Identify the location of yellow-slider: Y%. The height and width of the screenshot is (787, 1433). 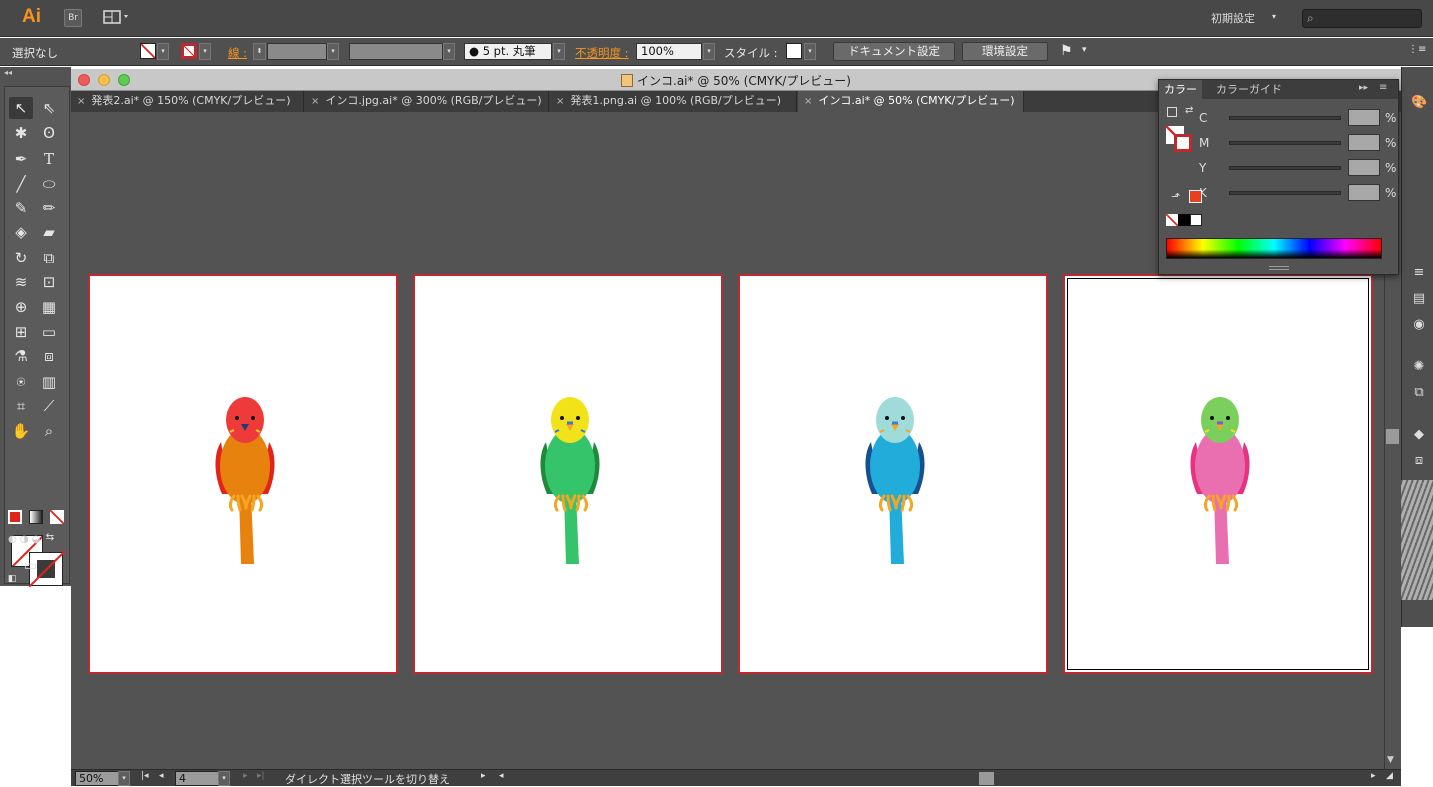
(1297, 168).